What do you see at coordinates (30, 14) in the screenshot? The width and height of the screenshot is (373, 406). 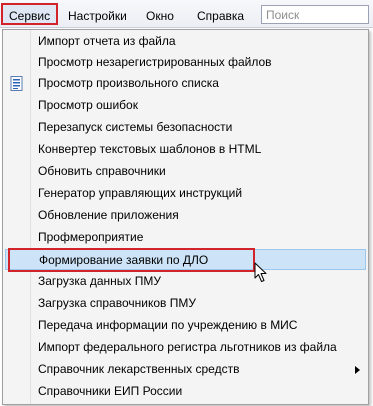 I see `menu-service: Сервис` at bounding box center [30, 14].